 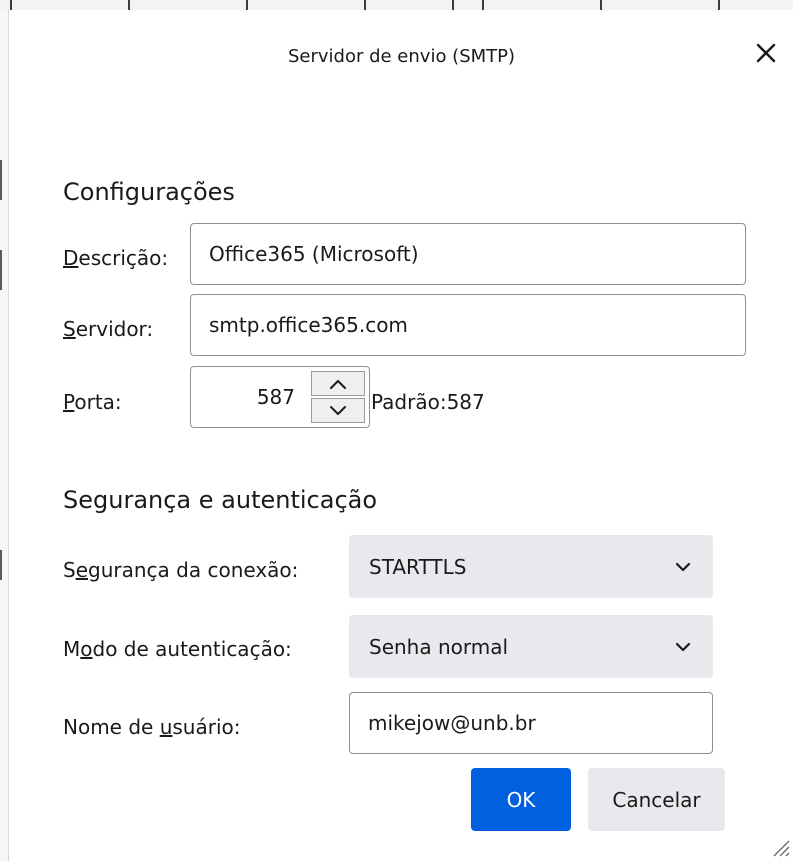 I want to click on background-window-left-edge, so click(x=4, y=435).